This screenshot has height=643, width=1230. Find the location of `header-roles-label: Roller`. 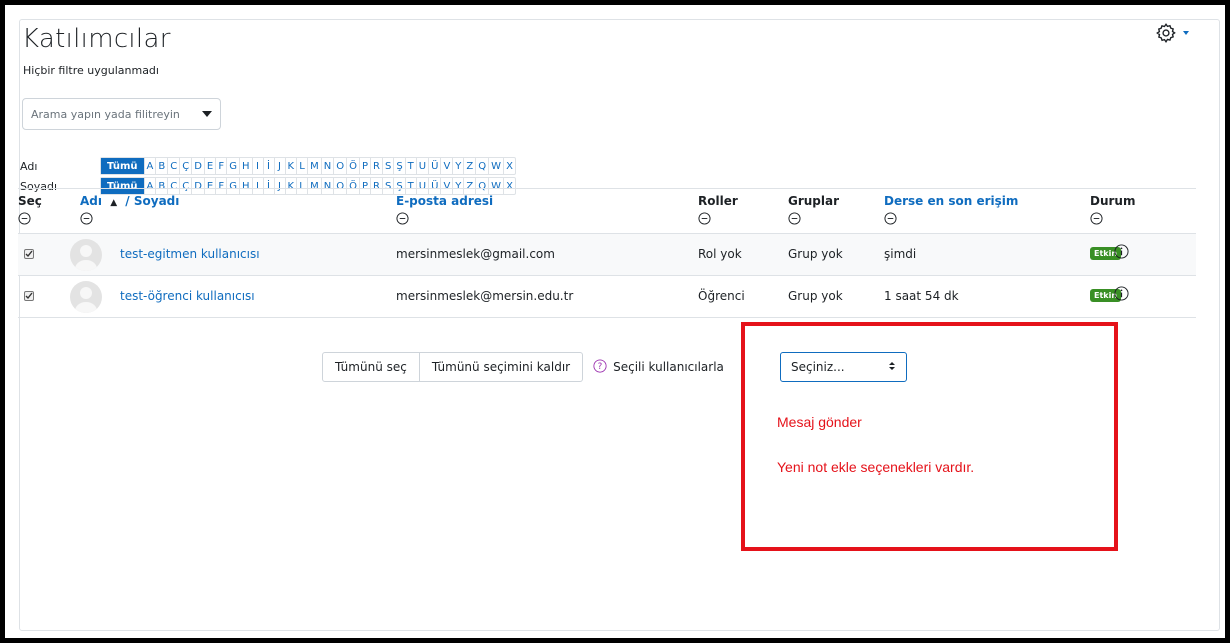

header-roles-label: Roller is located at coordinates (718, 201).